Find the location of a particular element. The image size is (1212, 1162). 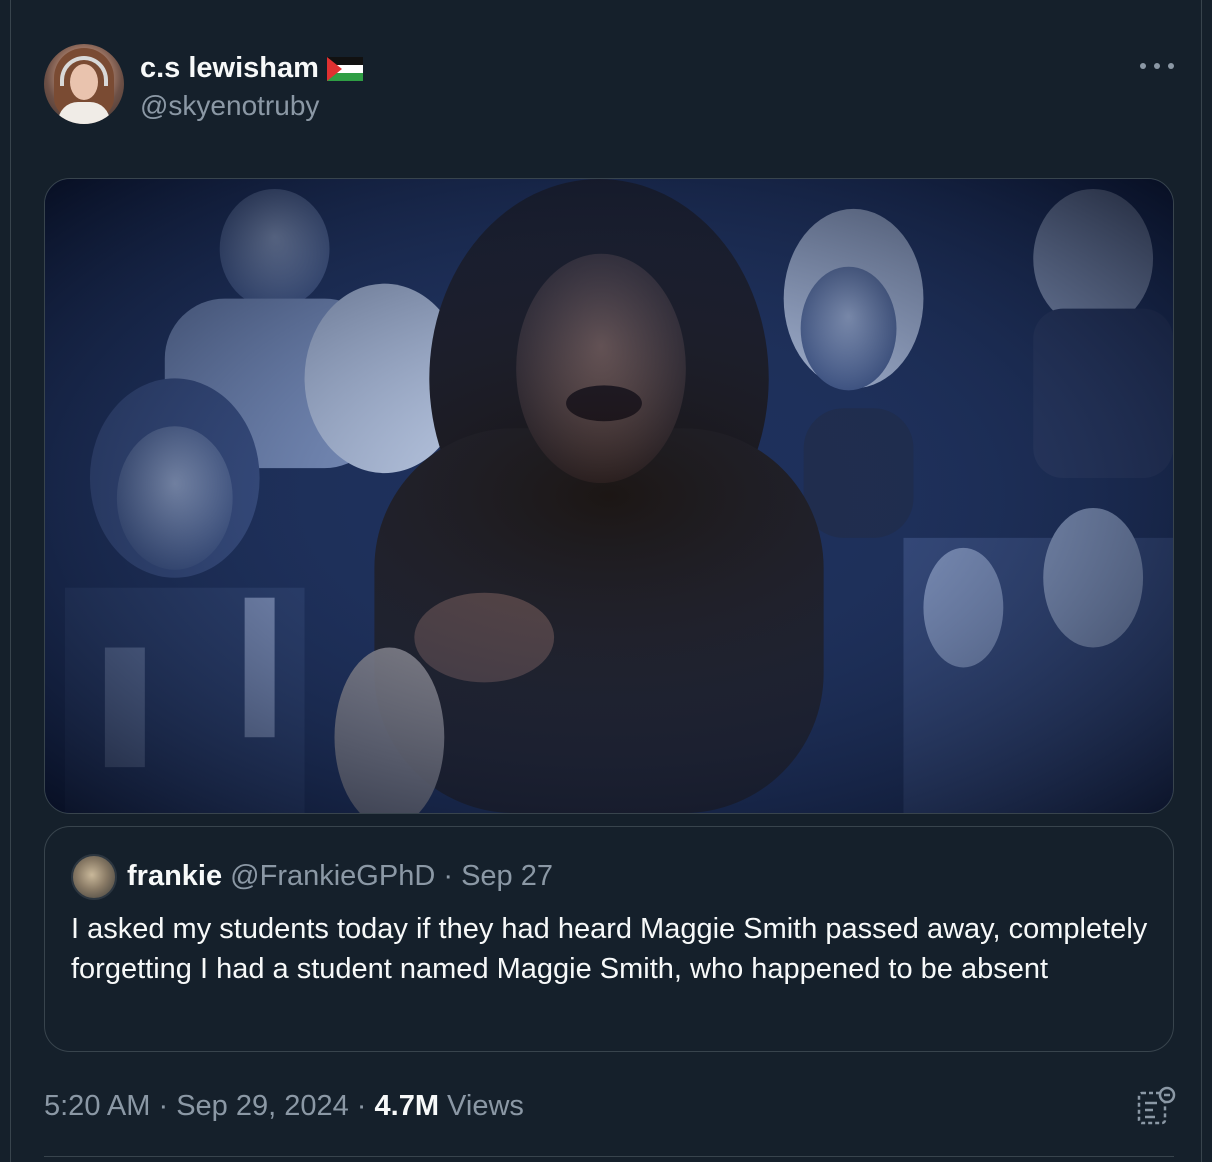

author-avatar is located at coordinates (84, 84).